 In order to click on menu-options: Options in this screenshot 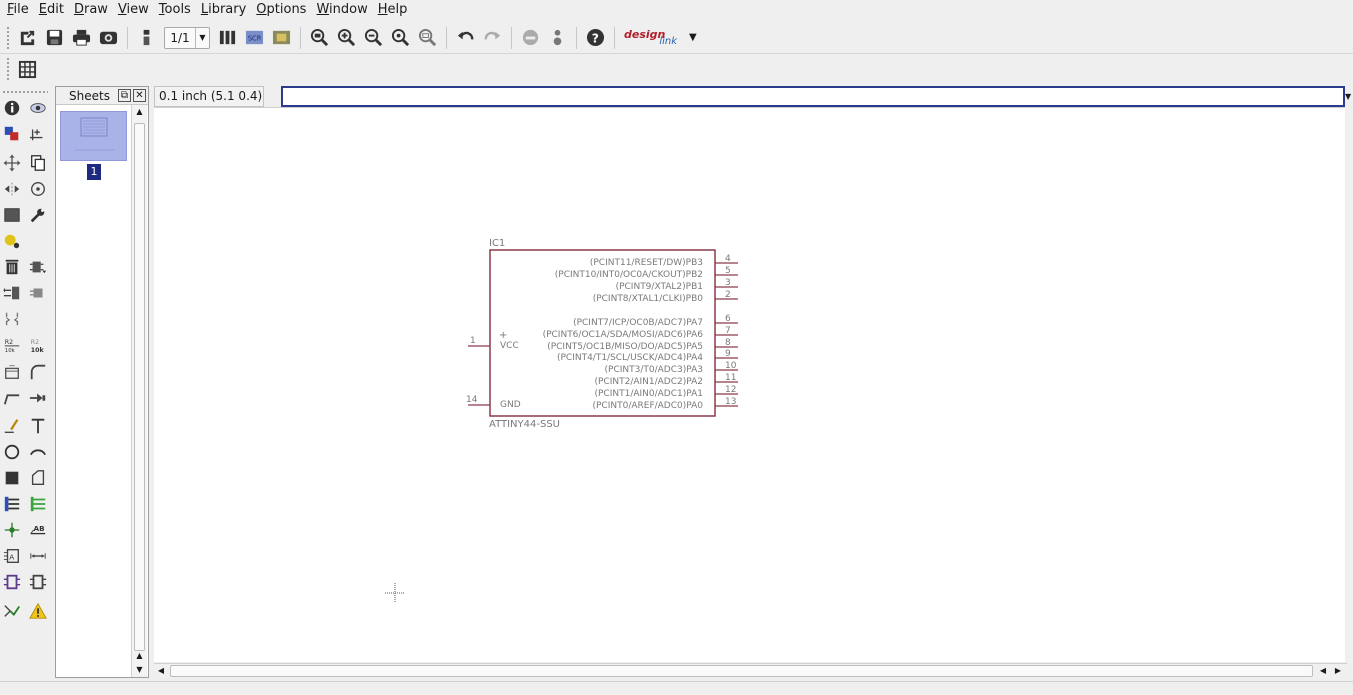, I will do `click(281, 10)`.